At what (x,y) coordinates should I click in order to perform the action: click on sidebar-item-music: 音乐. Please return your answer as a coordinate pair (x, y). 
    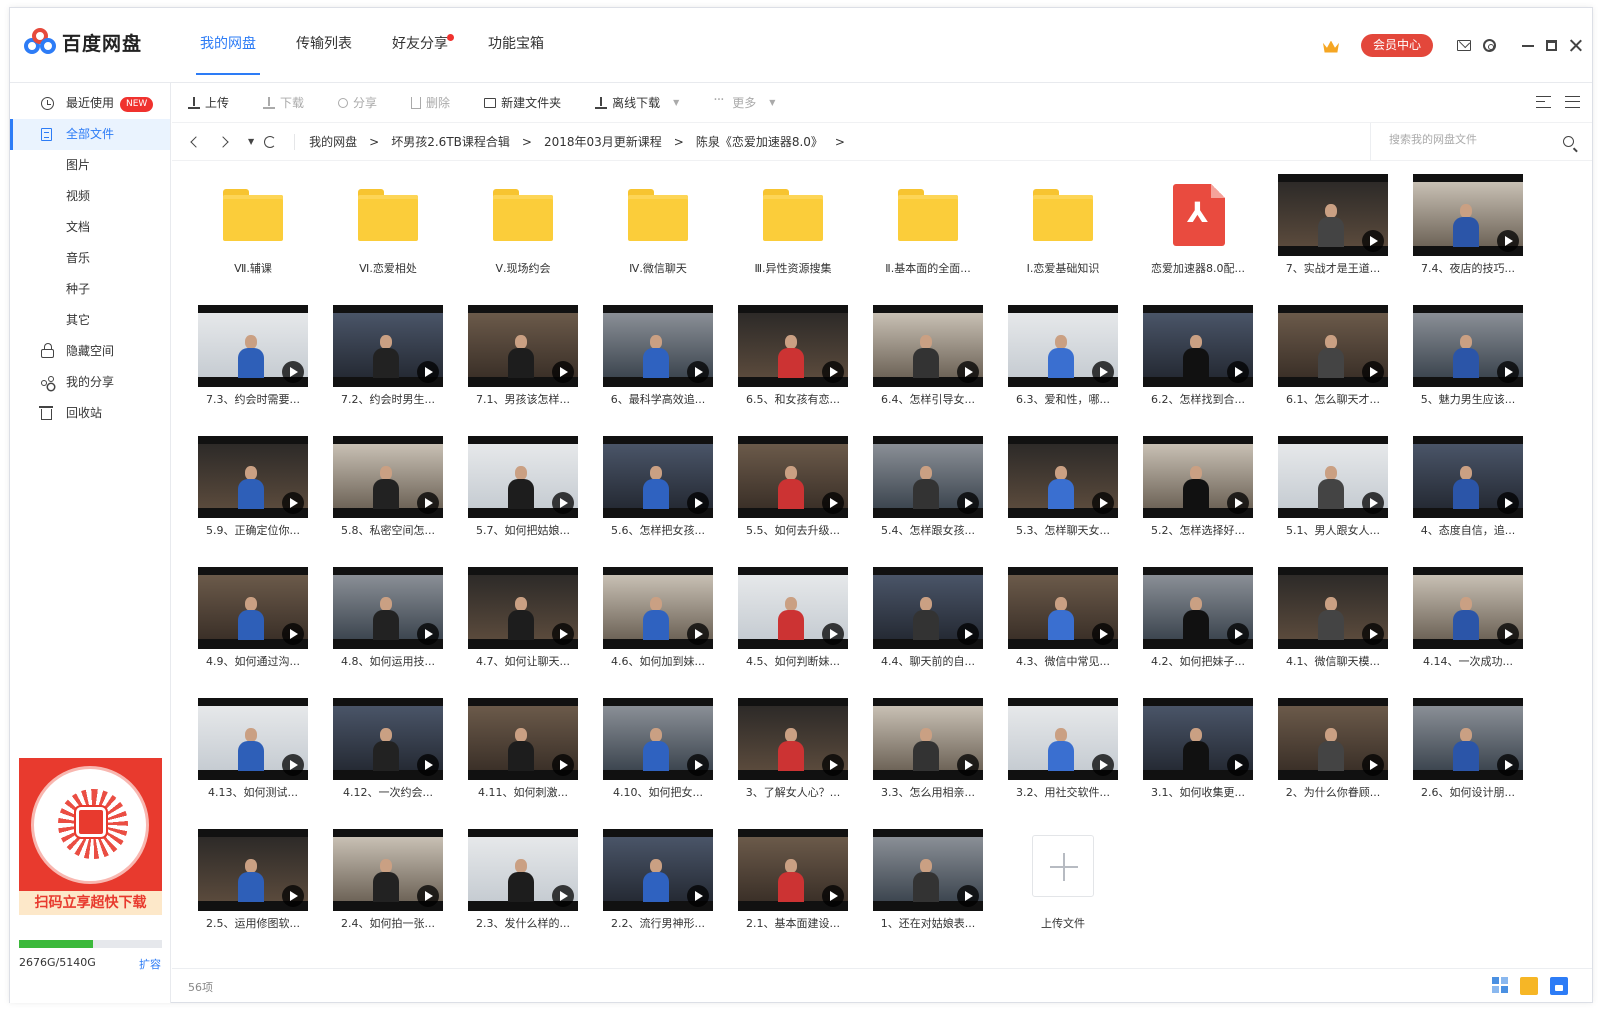
    Looking at the image, I should click on (90, 258).